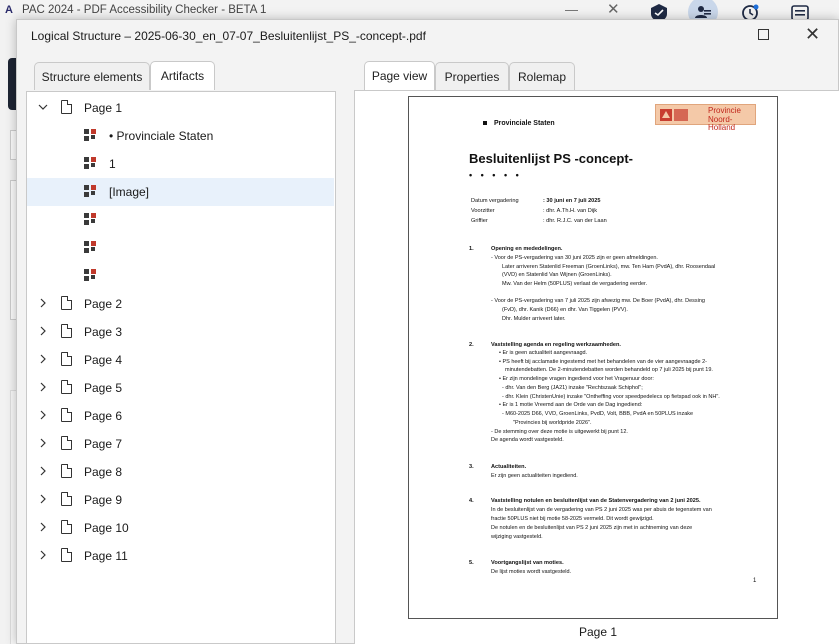 This screenshot has height=644, width=839. I want to click on doc-line: Er zijn geen actualiteiten ingediend., so click(534, 476).